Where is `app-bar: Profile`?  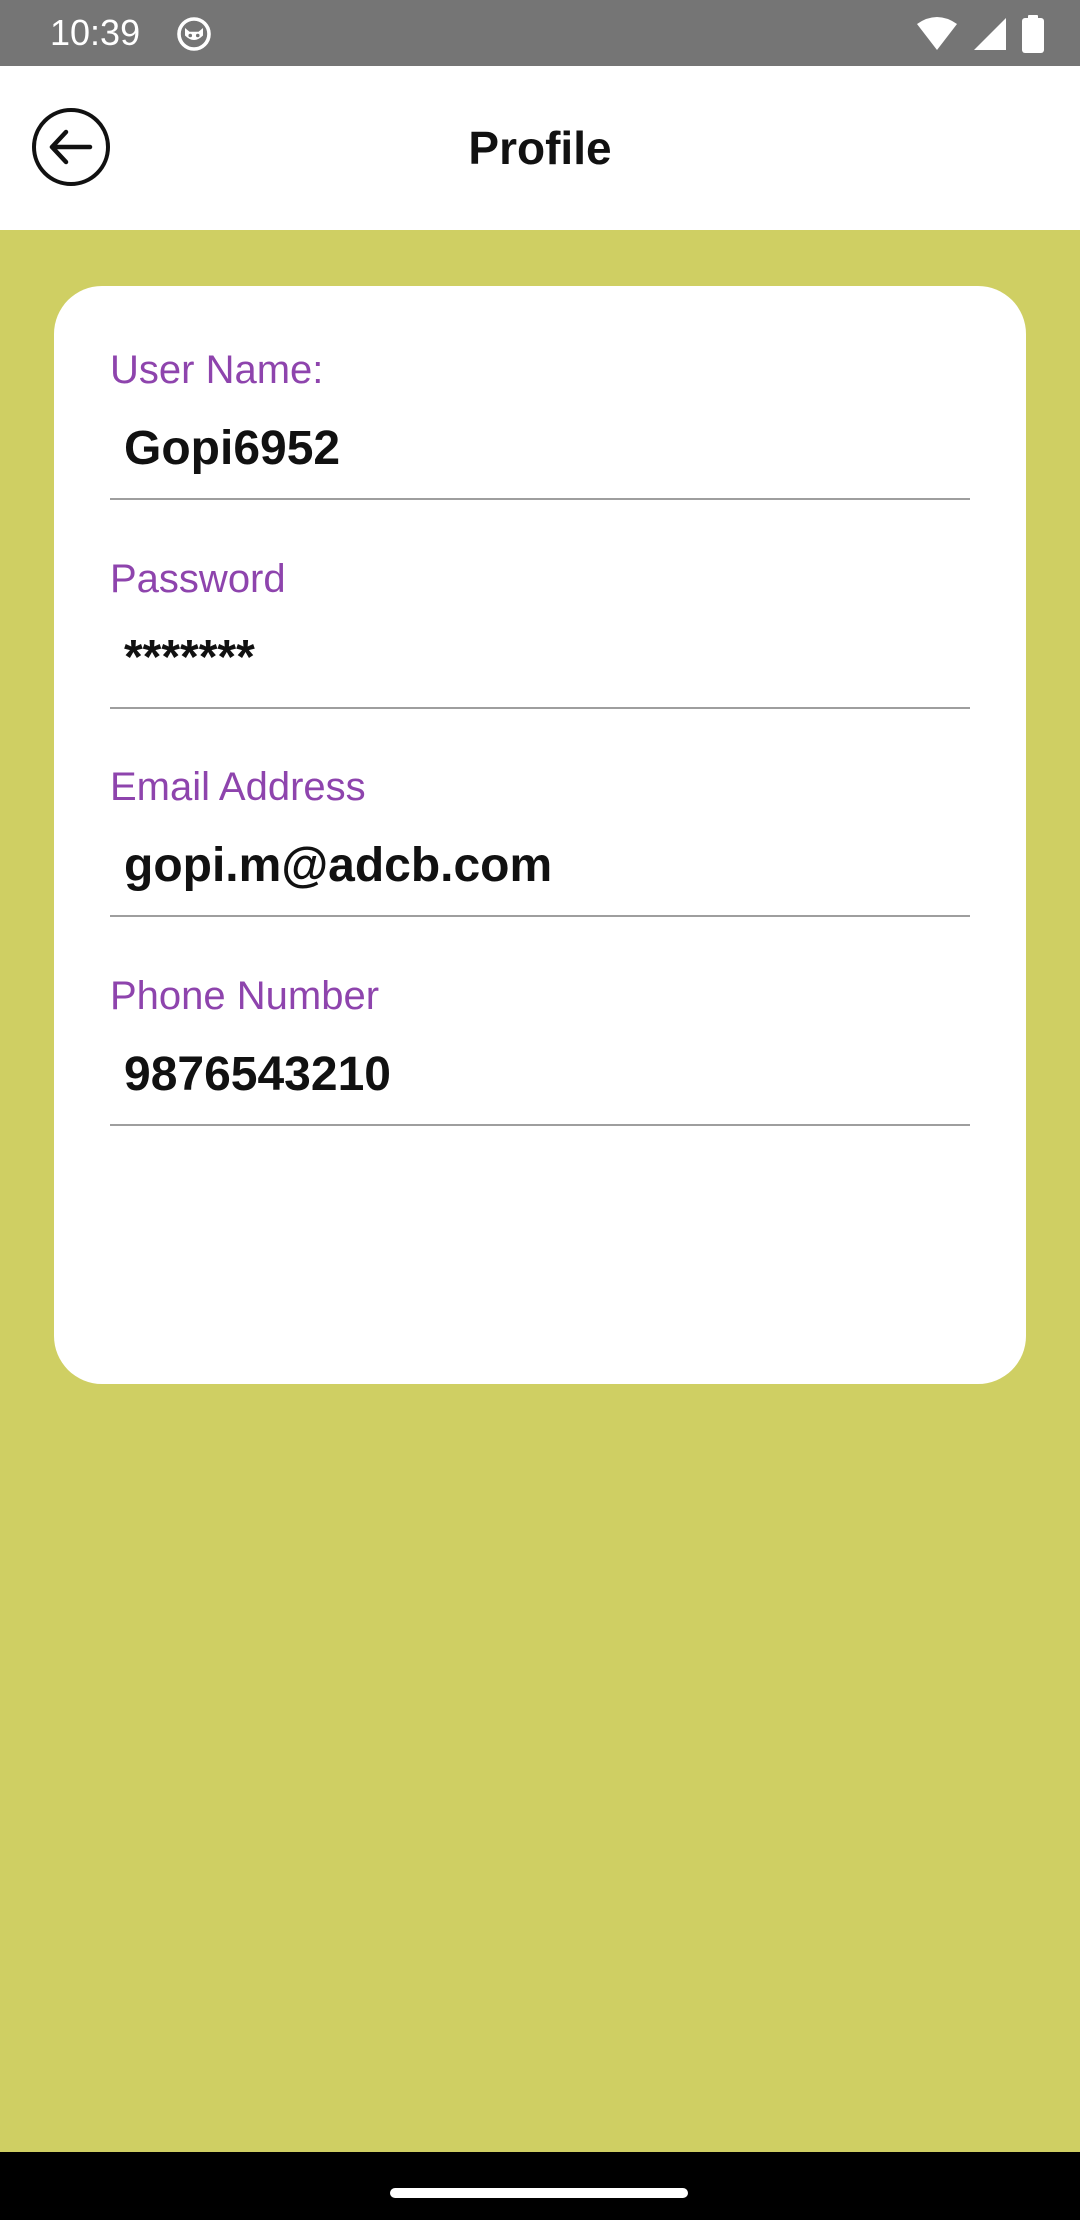
app-bar: Profile is located at coordinates (540, 148).